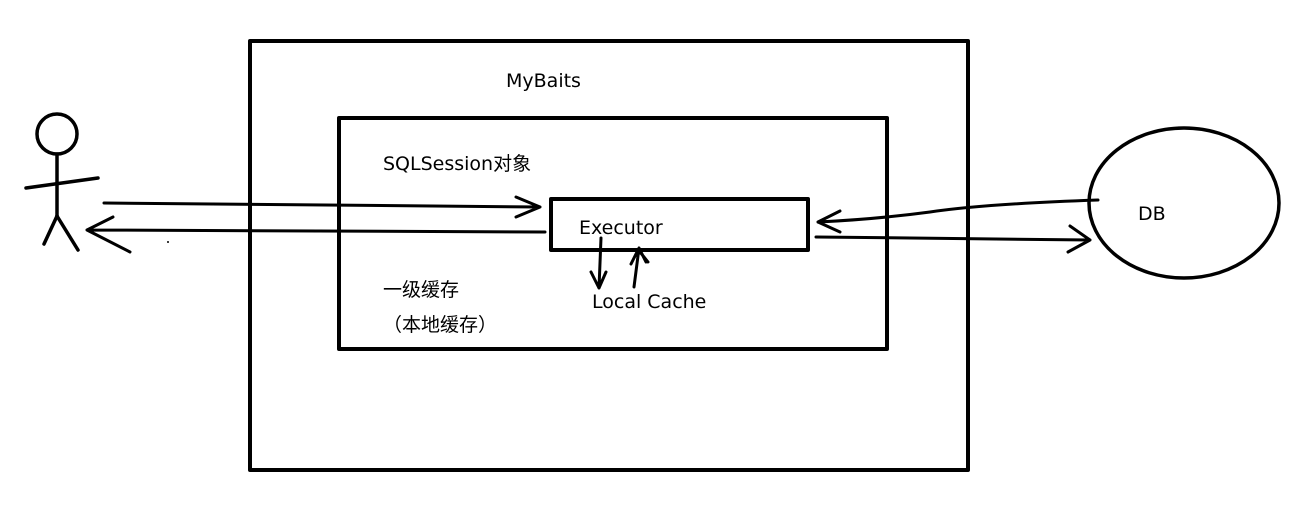 Image resolution: width=1306 pixels, height=513 pixels. What do you see at coordinates (543, 81) in the screenshot?
I see `mybatis-label: MyBaits` at bounding box center [543, 81].